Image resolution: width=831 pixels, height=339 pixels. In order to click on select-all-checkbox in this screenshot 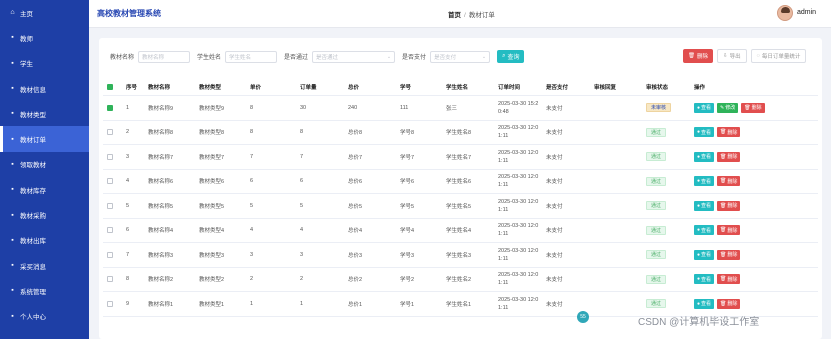, I will do `click(110, 87)`.